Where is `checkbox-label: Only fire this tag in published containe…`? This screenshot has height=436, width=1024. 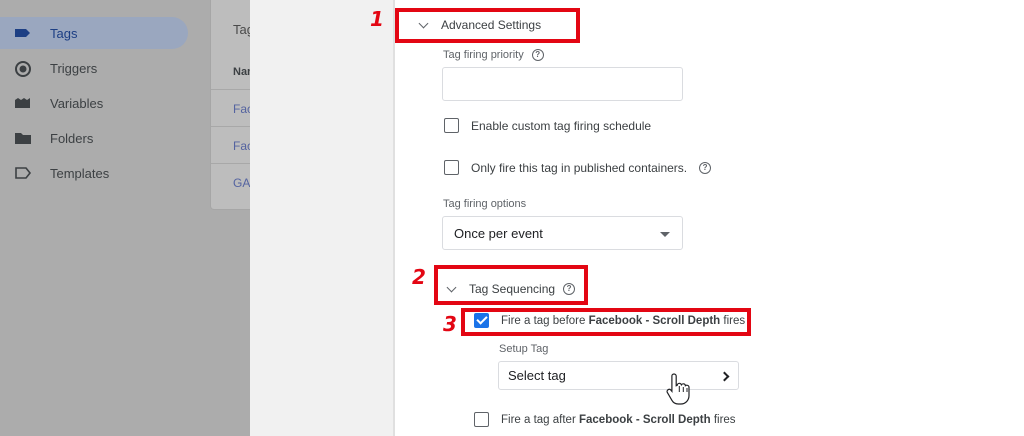
checkbox-label: Only fire this tag in published containe… is located at coordinates (579, 167).